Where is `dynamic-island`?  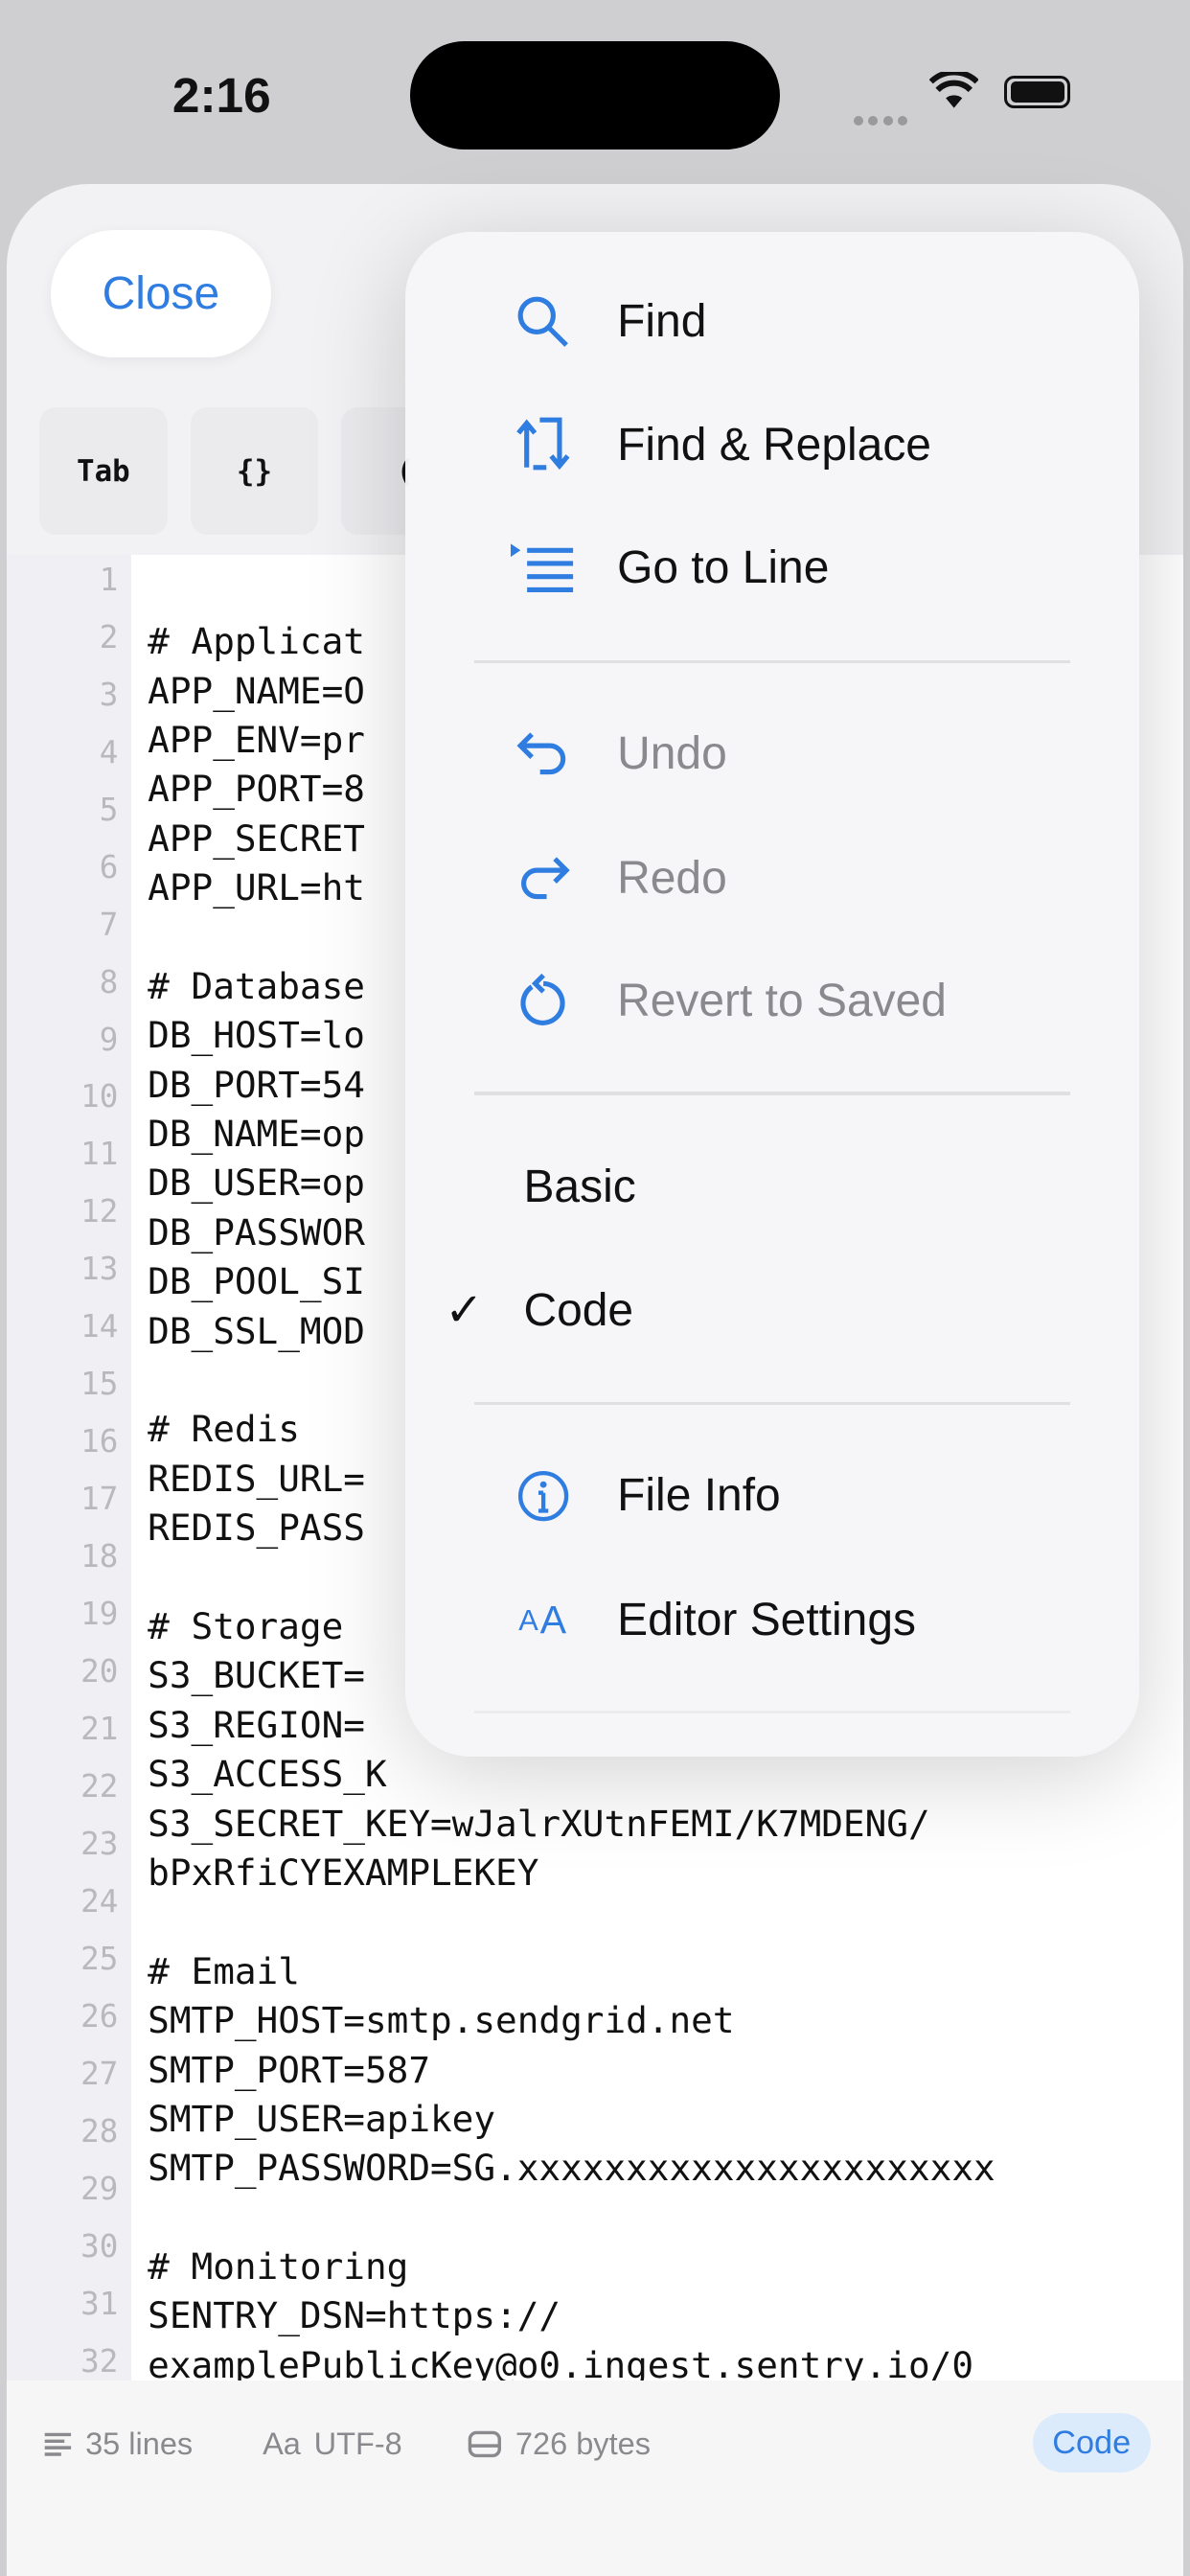 dynamic-island is located at coordinates (595, 95).